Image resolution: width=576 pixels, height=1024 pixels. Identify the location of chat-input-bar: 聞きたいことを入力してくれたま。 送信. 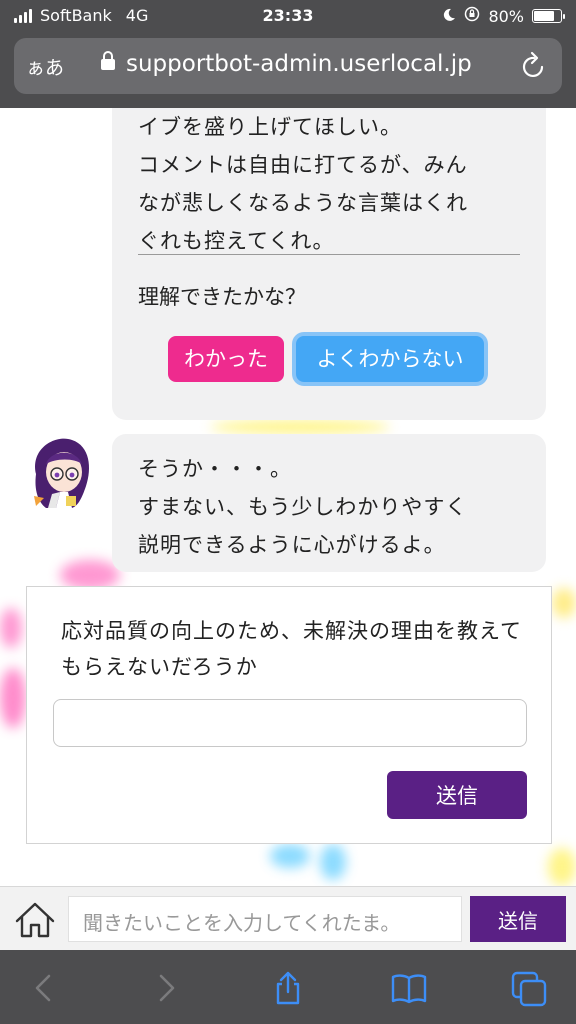
(288, 918).